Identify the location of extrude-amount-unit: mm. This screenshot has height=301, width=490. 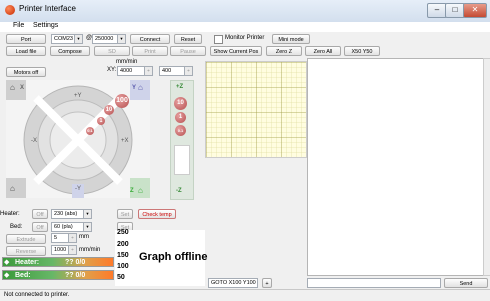
(84, 237).